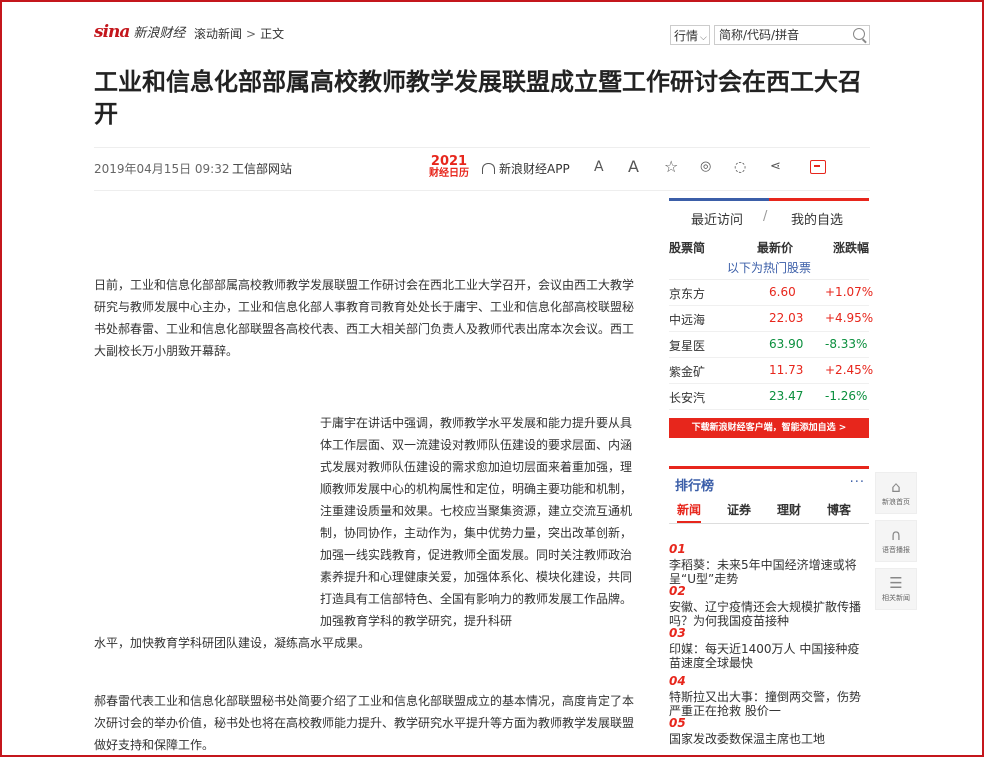 The width and height of the screenshot is (984, 757). I want to click on search-placeholder: 简称/代码/拼音, so click(759, 35).